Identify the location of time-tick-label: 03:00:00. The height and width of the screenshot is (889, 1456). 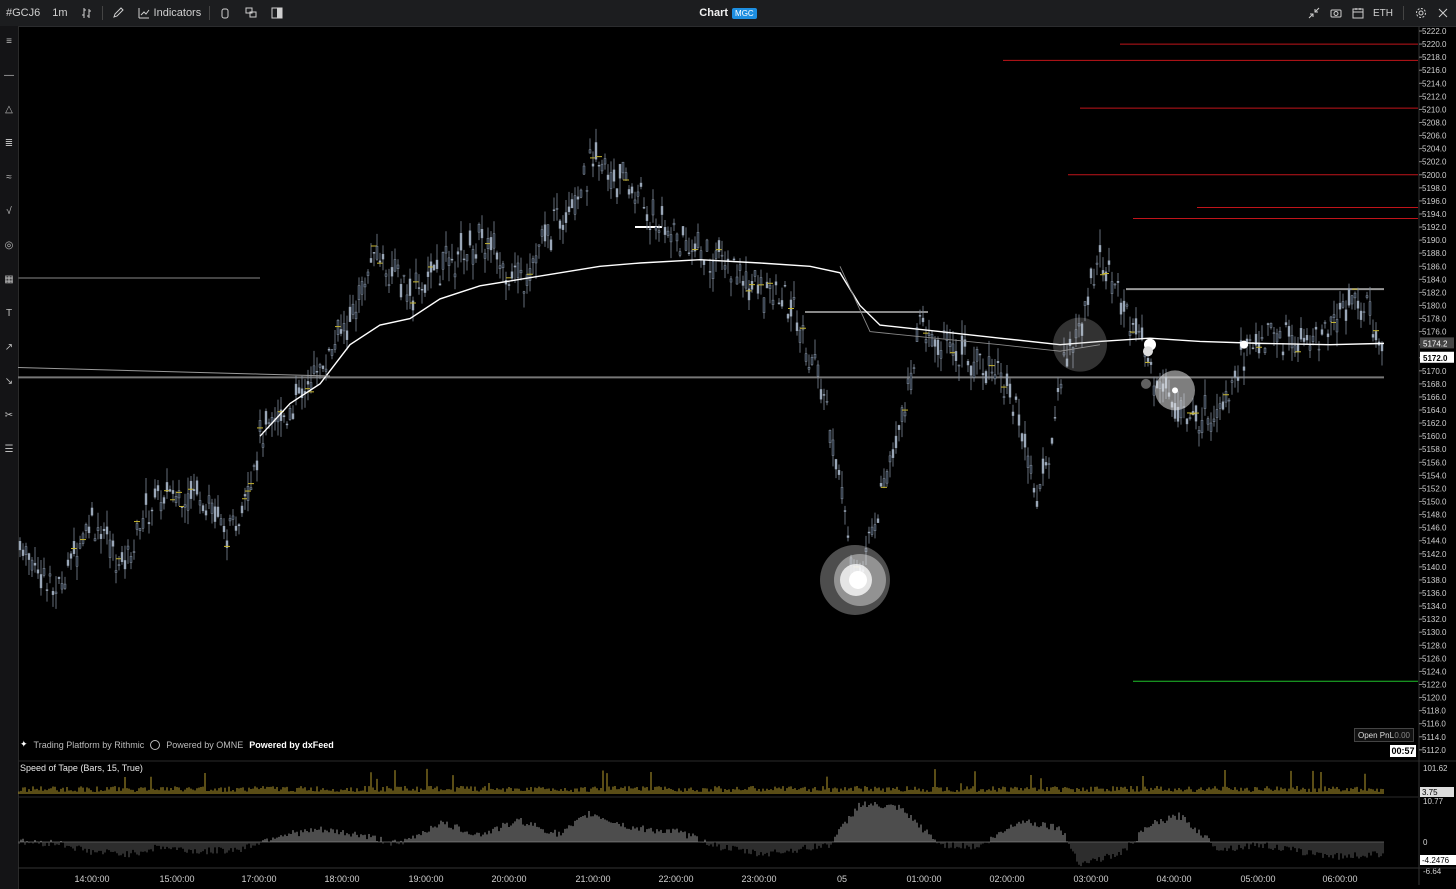
(1090, 879).